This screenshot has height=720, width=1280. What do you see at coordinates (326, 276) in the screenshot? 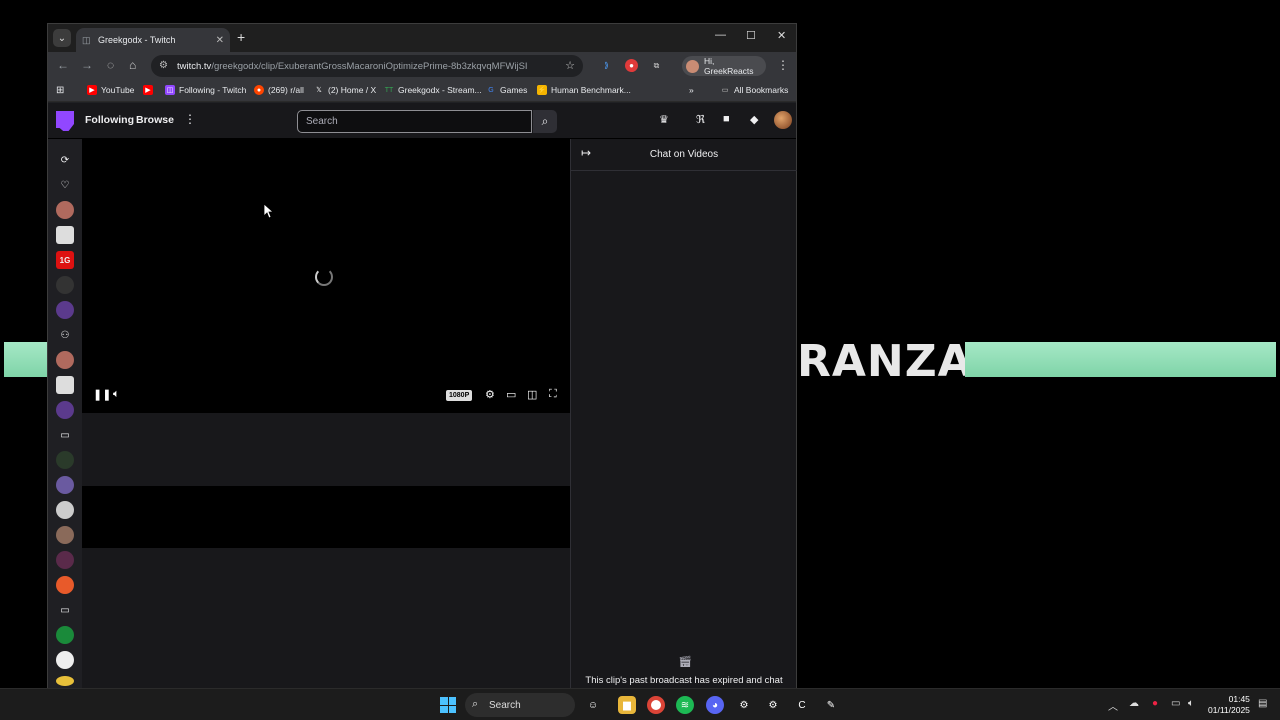
I see `video-player: ❚❚ 🔈︎ 1080P ⚙ ▭ ◫ ⛶` at bounding box center [326, 276].